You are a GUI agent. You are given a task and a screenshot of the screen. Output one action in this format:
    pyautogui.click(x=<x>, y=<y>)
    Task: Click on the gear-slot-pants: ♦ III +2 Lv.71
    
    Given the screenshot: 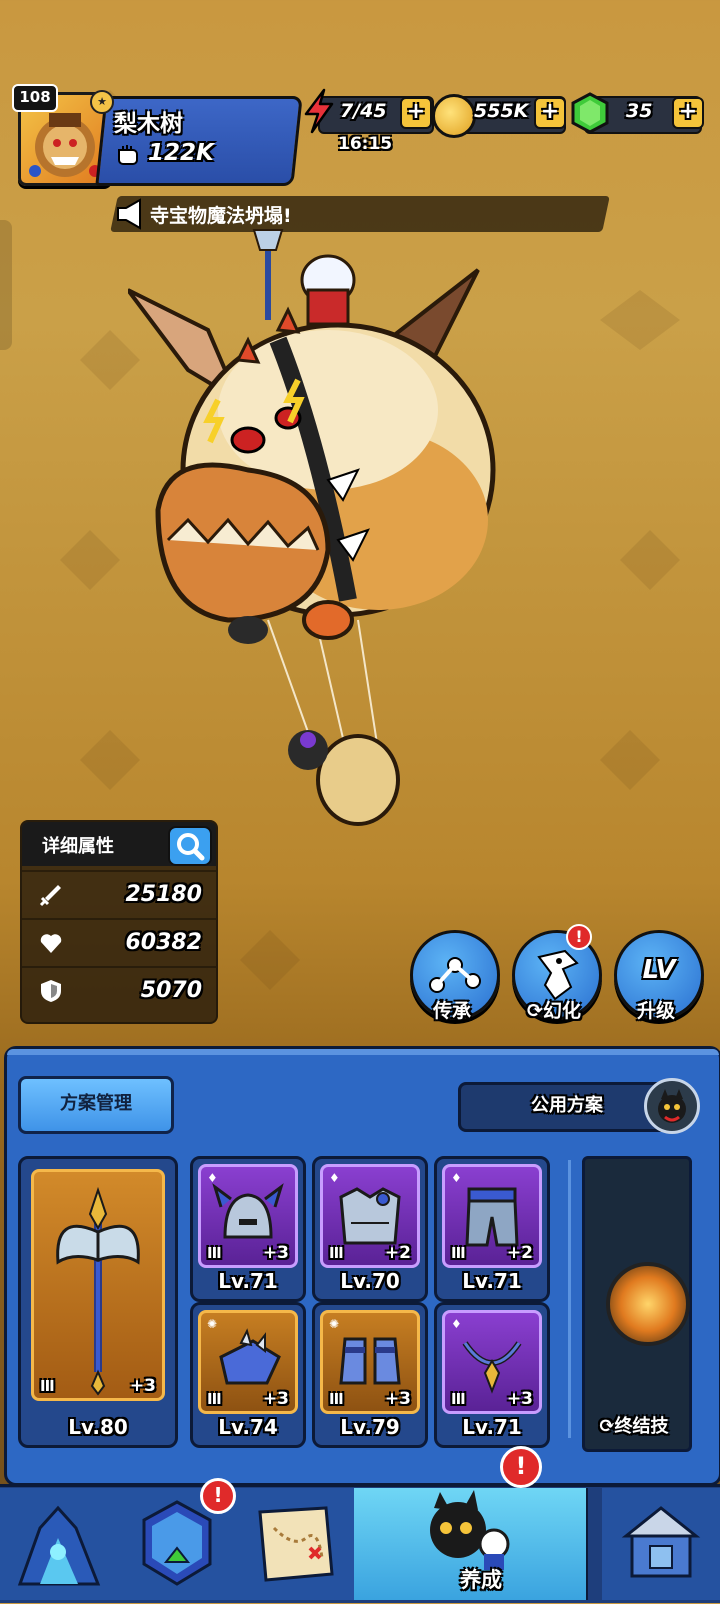 What is the action you would take?
    pyautogui.click(x=492, y=1229)
    